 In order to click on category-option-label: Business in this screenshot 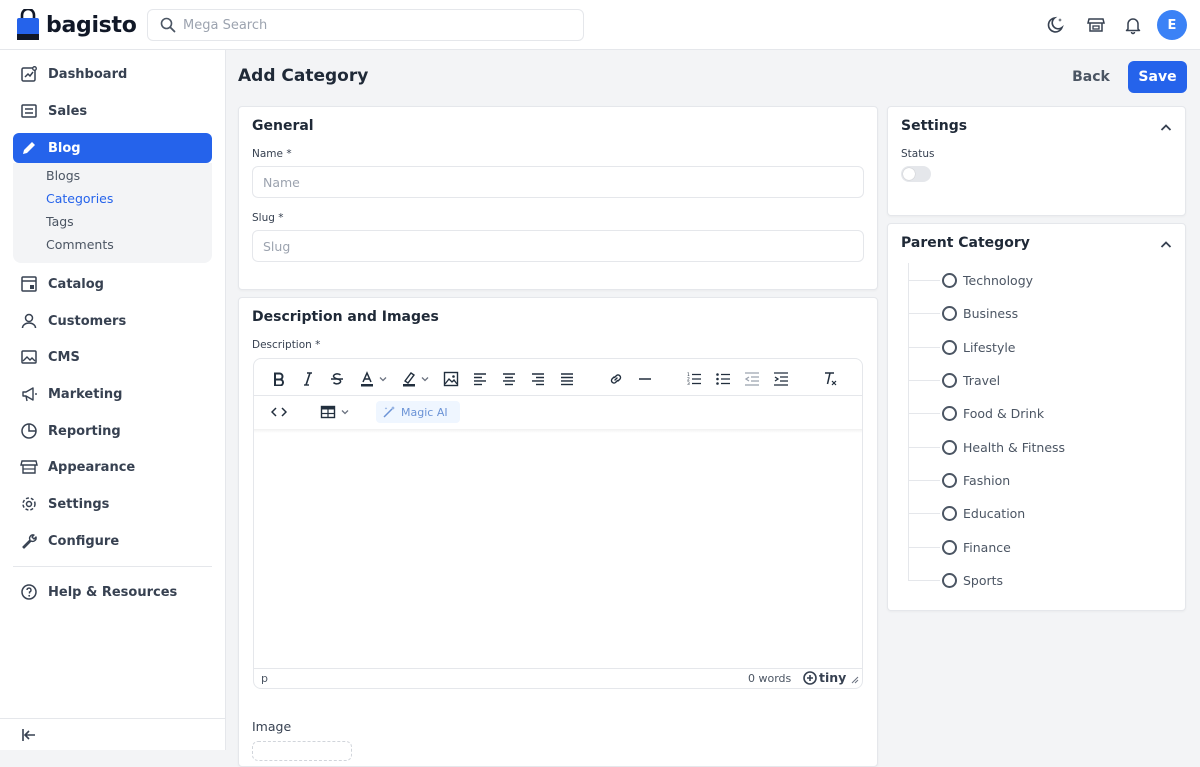, I will do `click(991, 313)`.